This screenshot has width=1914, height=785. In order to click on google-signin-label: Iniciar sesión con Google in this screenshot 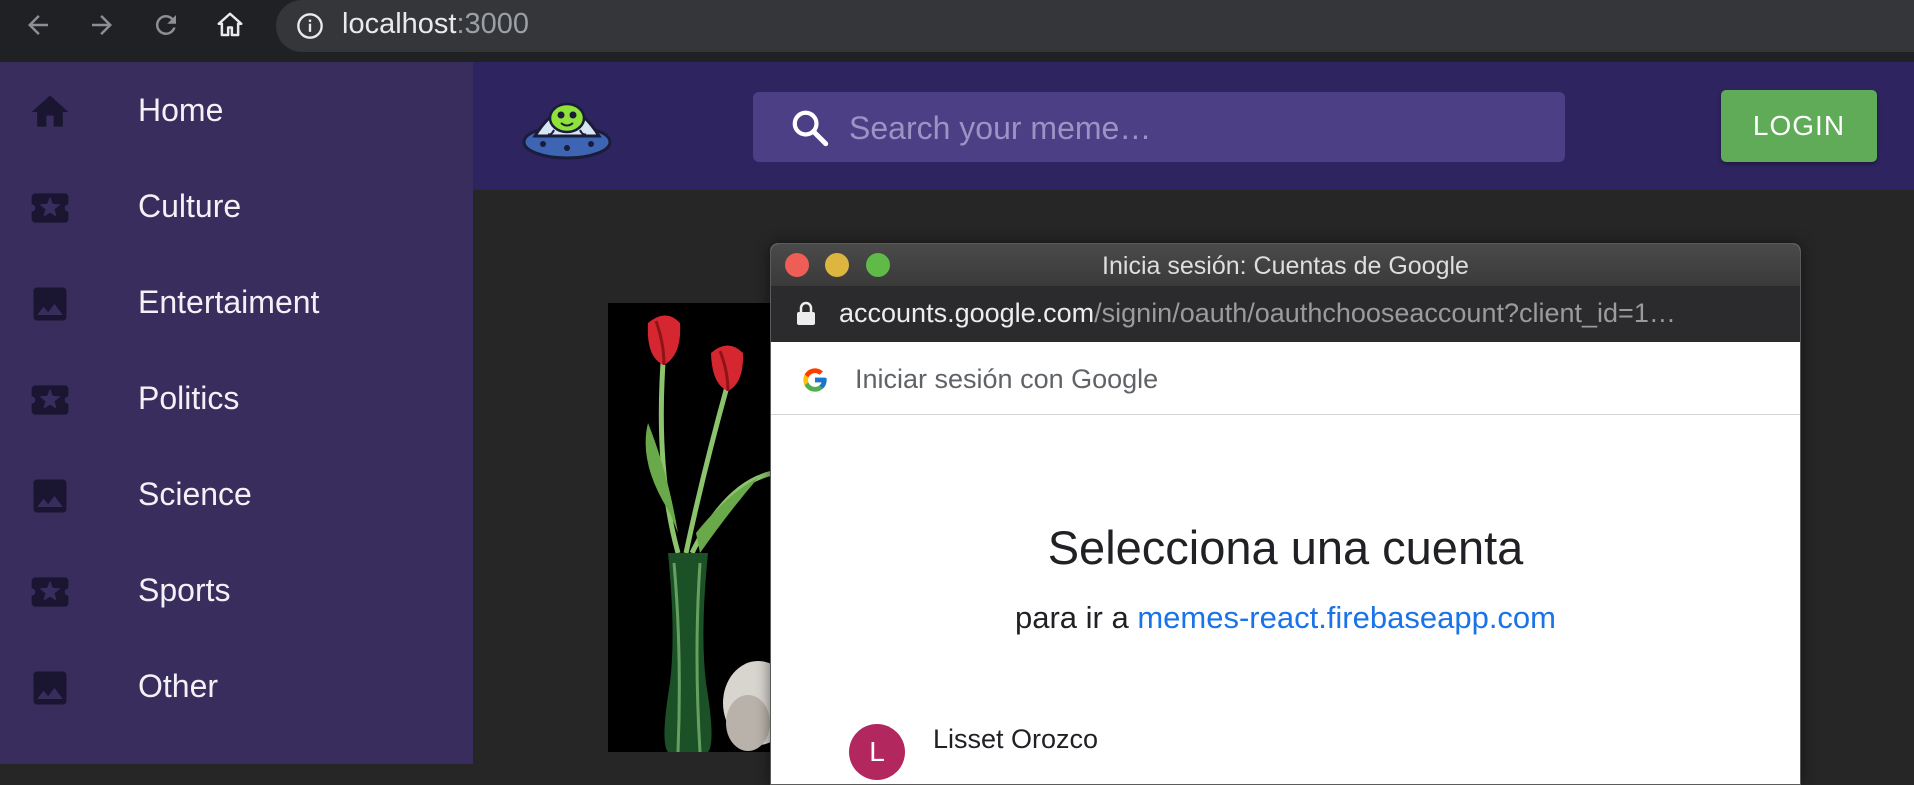, I will do `click(1007, 379)`.